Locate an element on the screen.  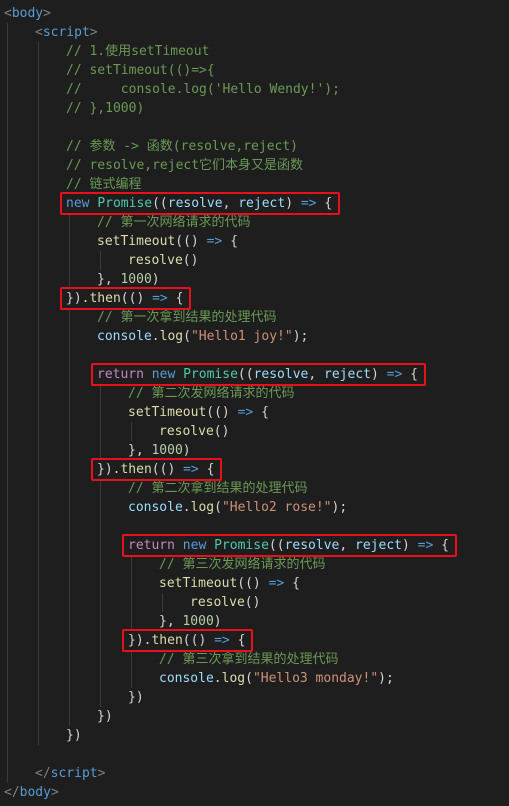
code-line: new Promise((resolve, reject) => { is located at coordinates (199, 203).